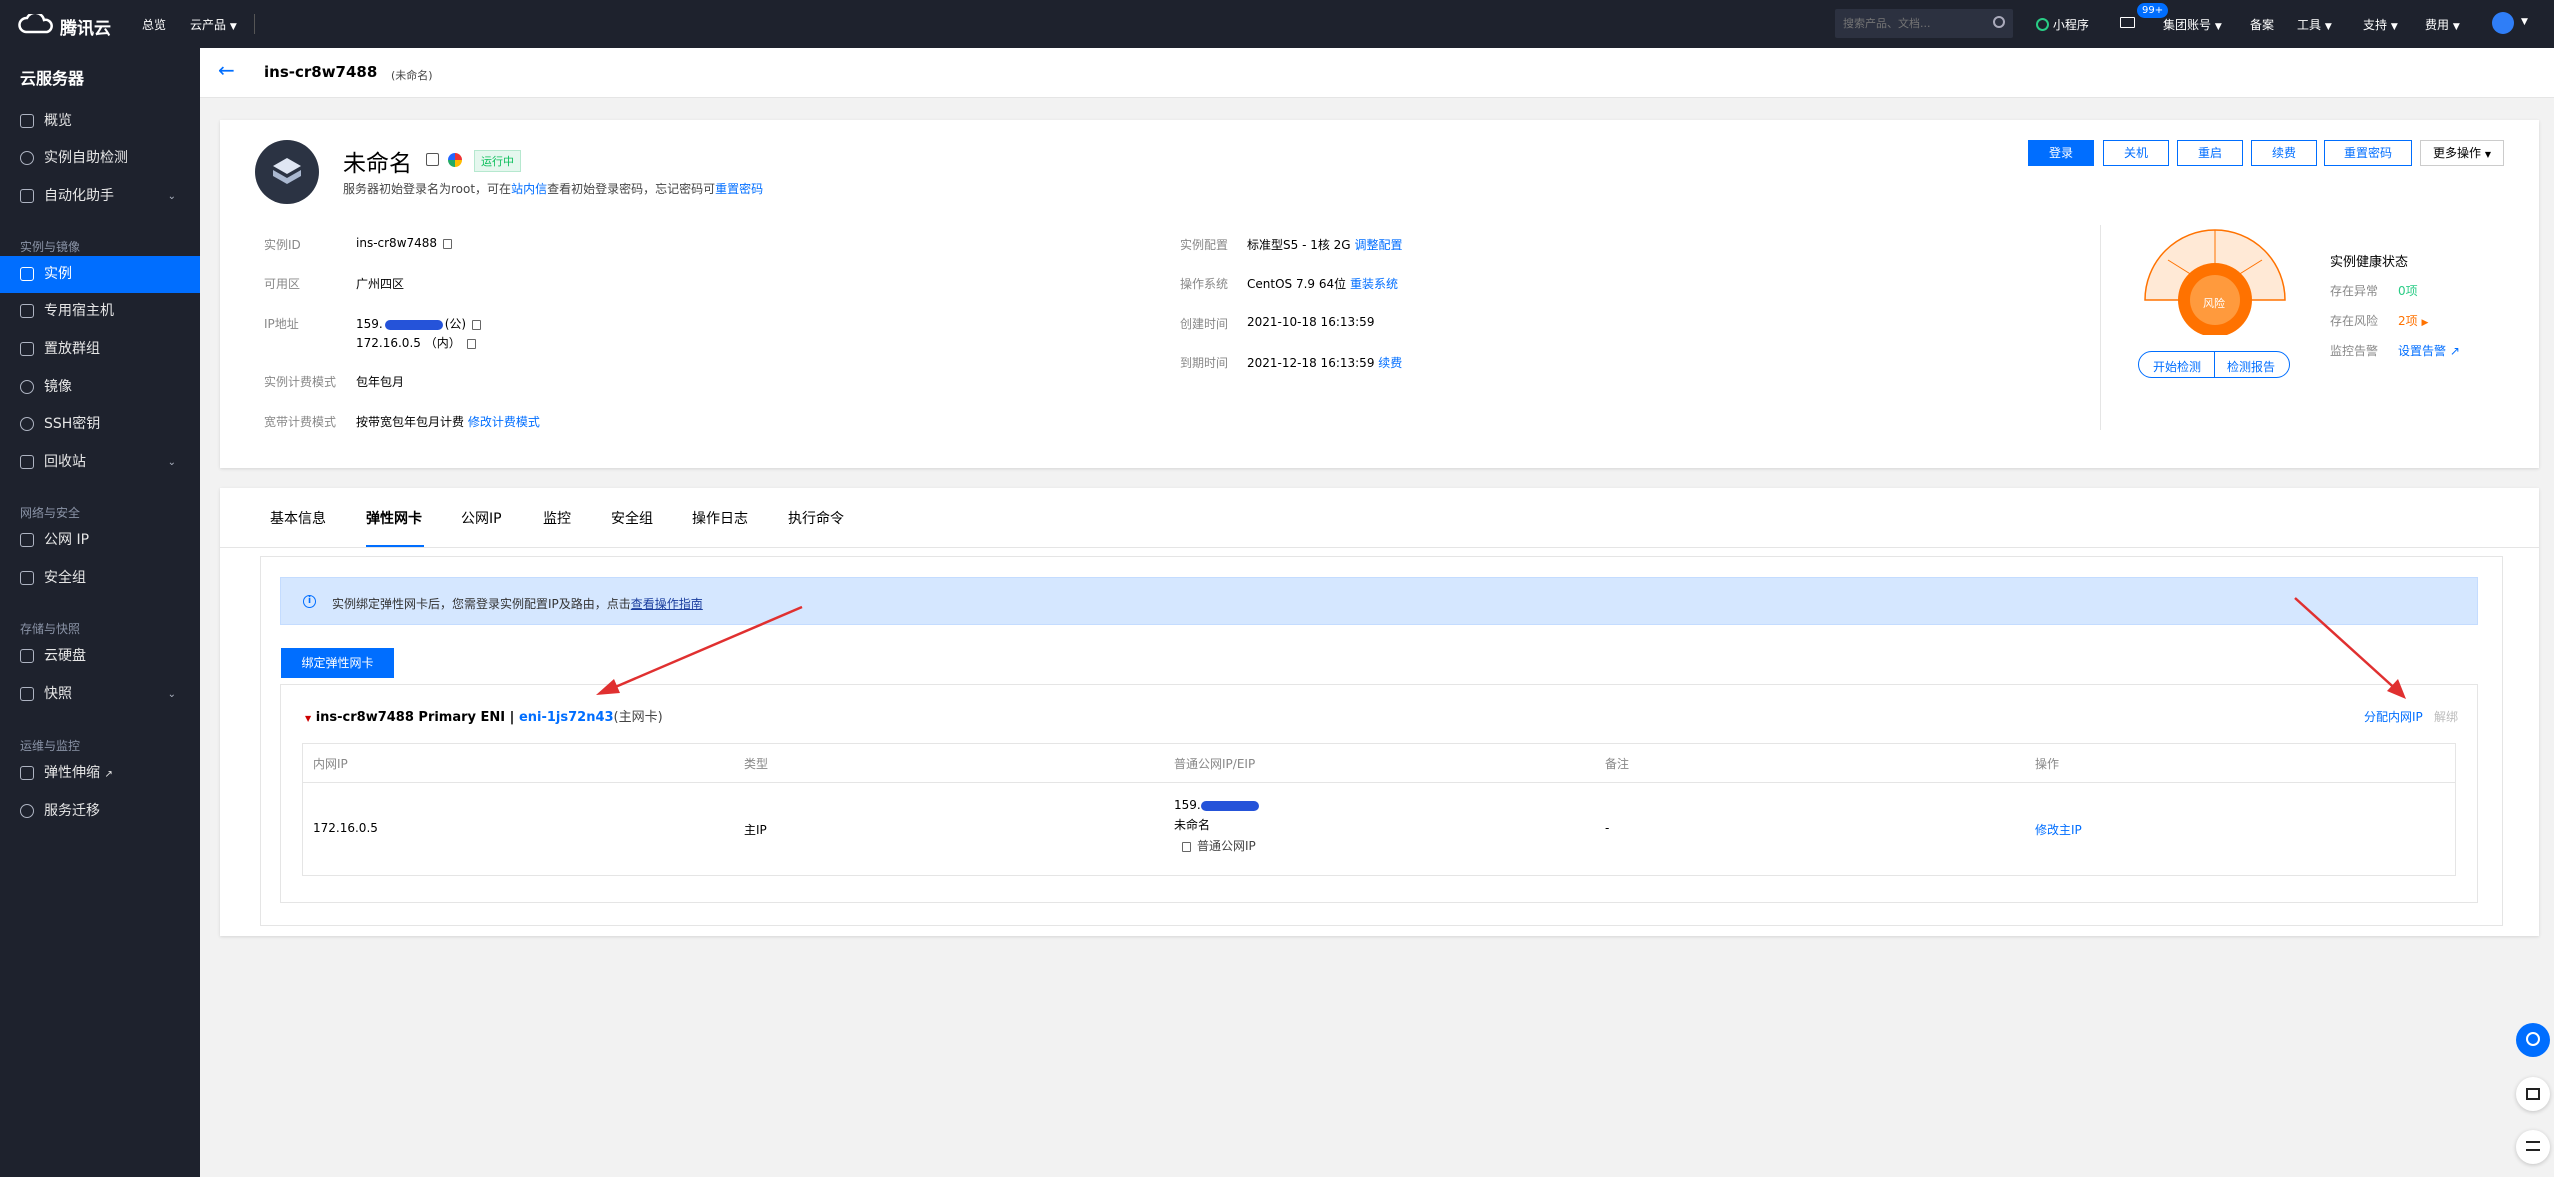  I want to click on health-label: 存在异常, so click(2354, 291).